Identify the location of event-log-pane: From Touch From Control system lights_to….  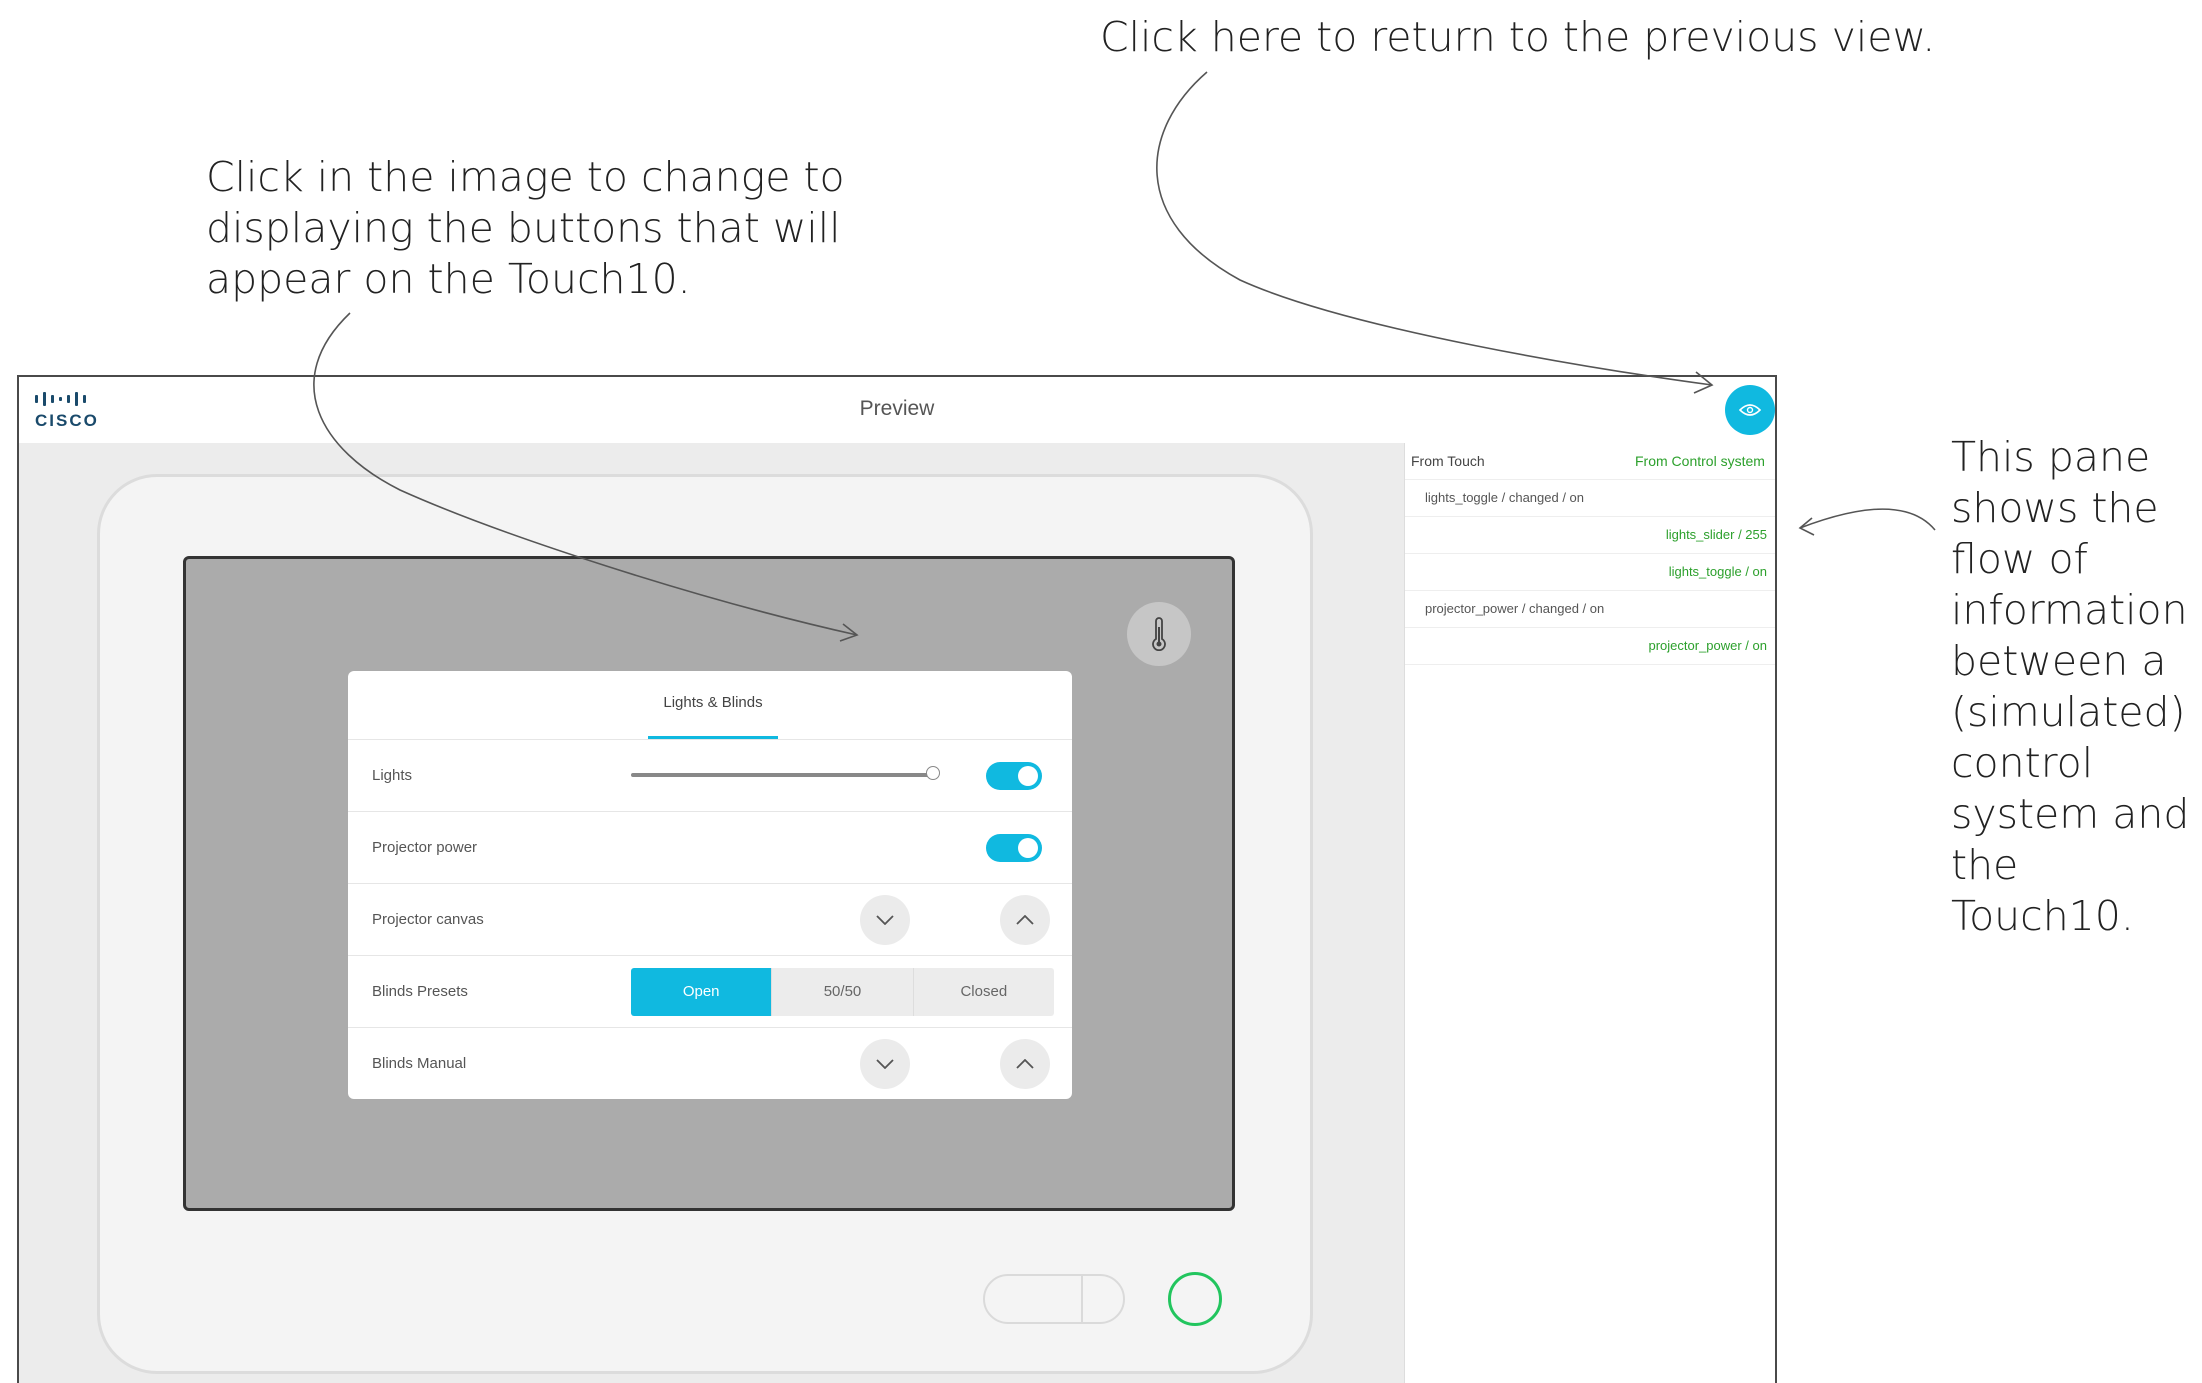
(1589, 913).